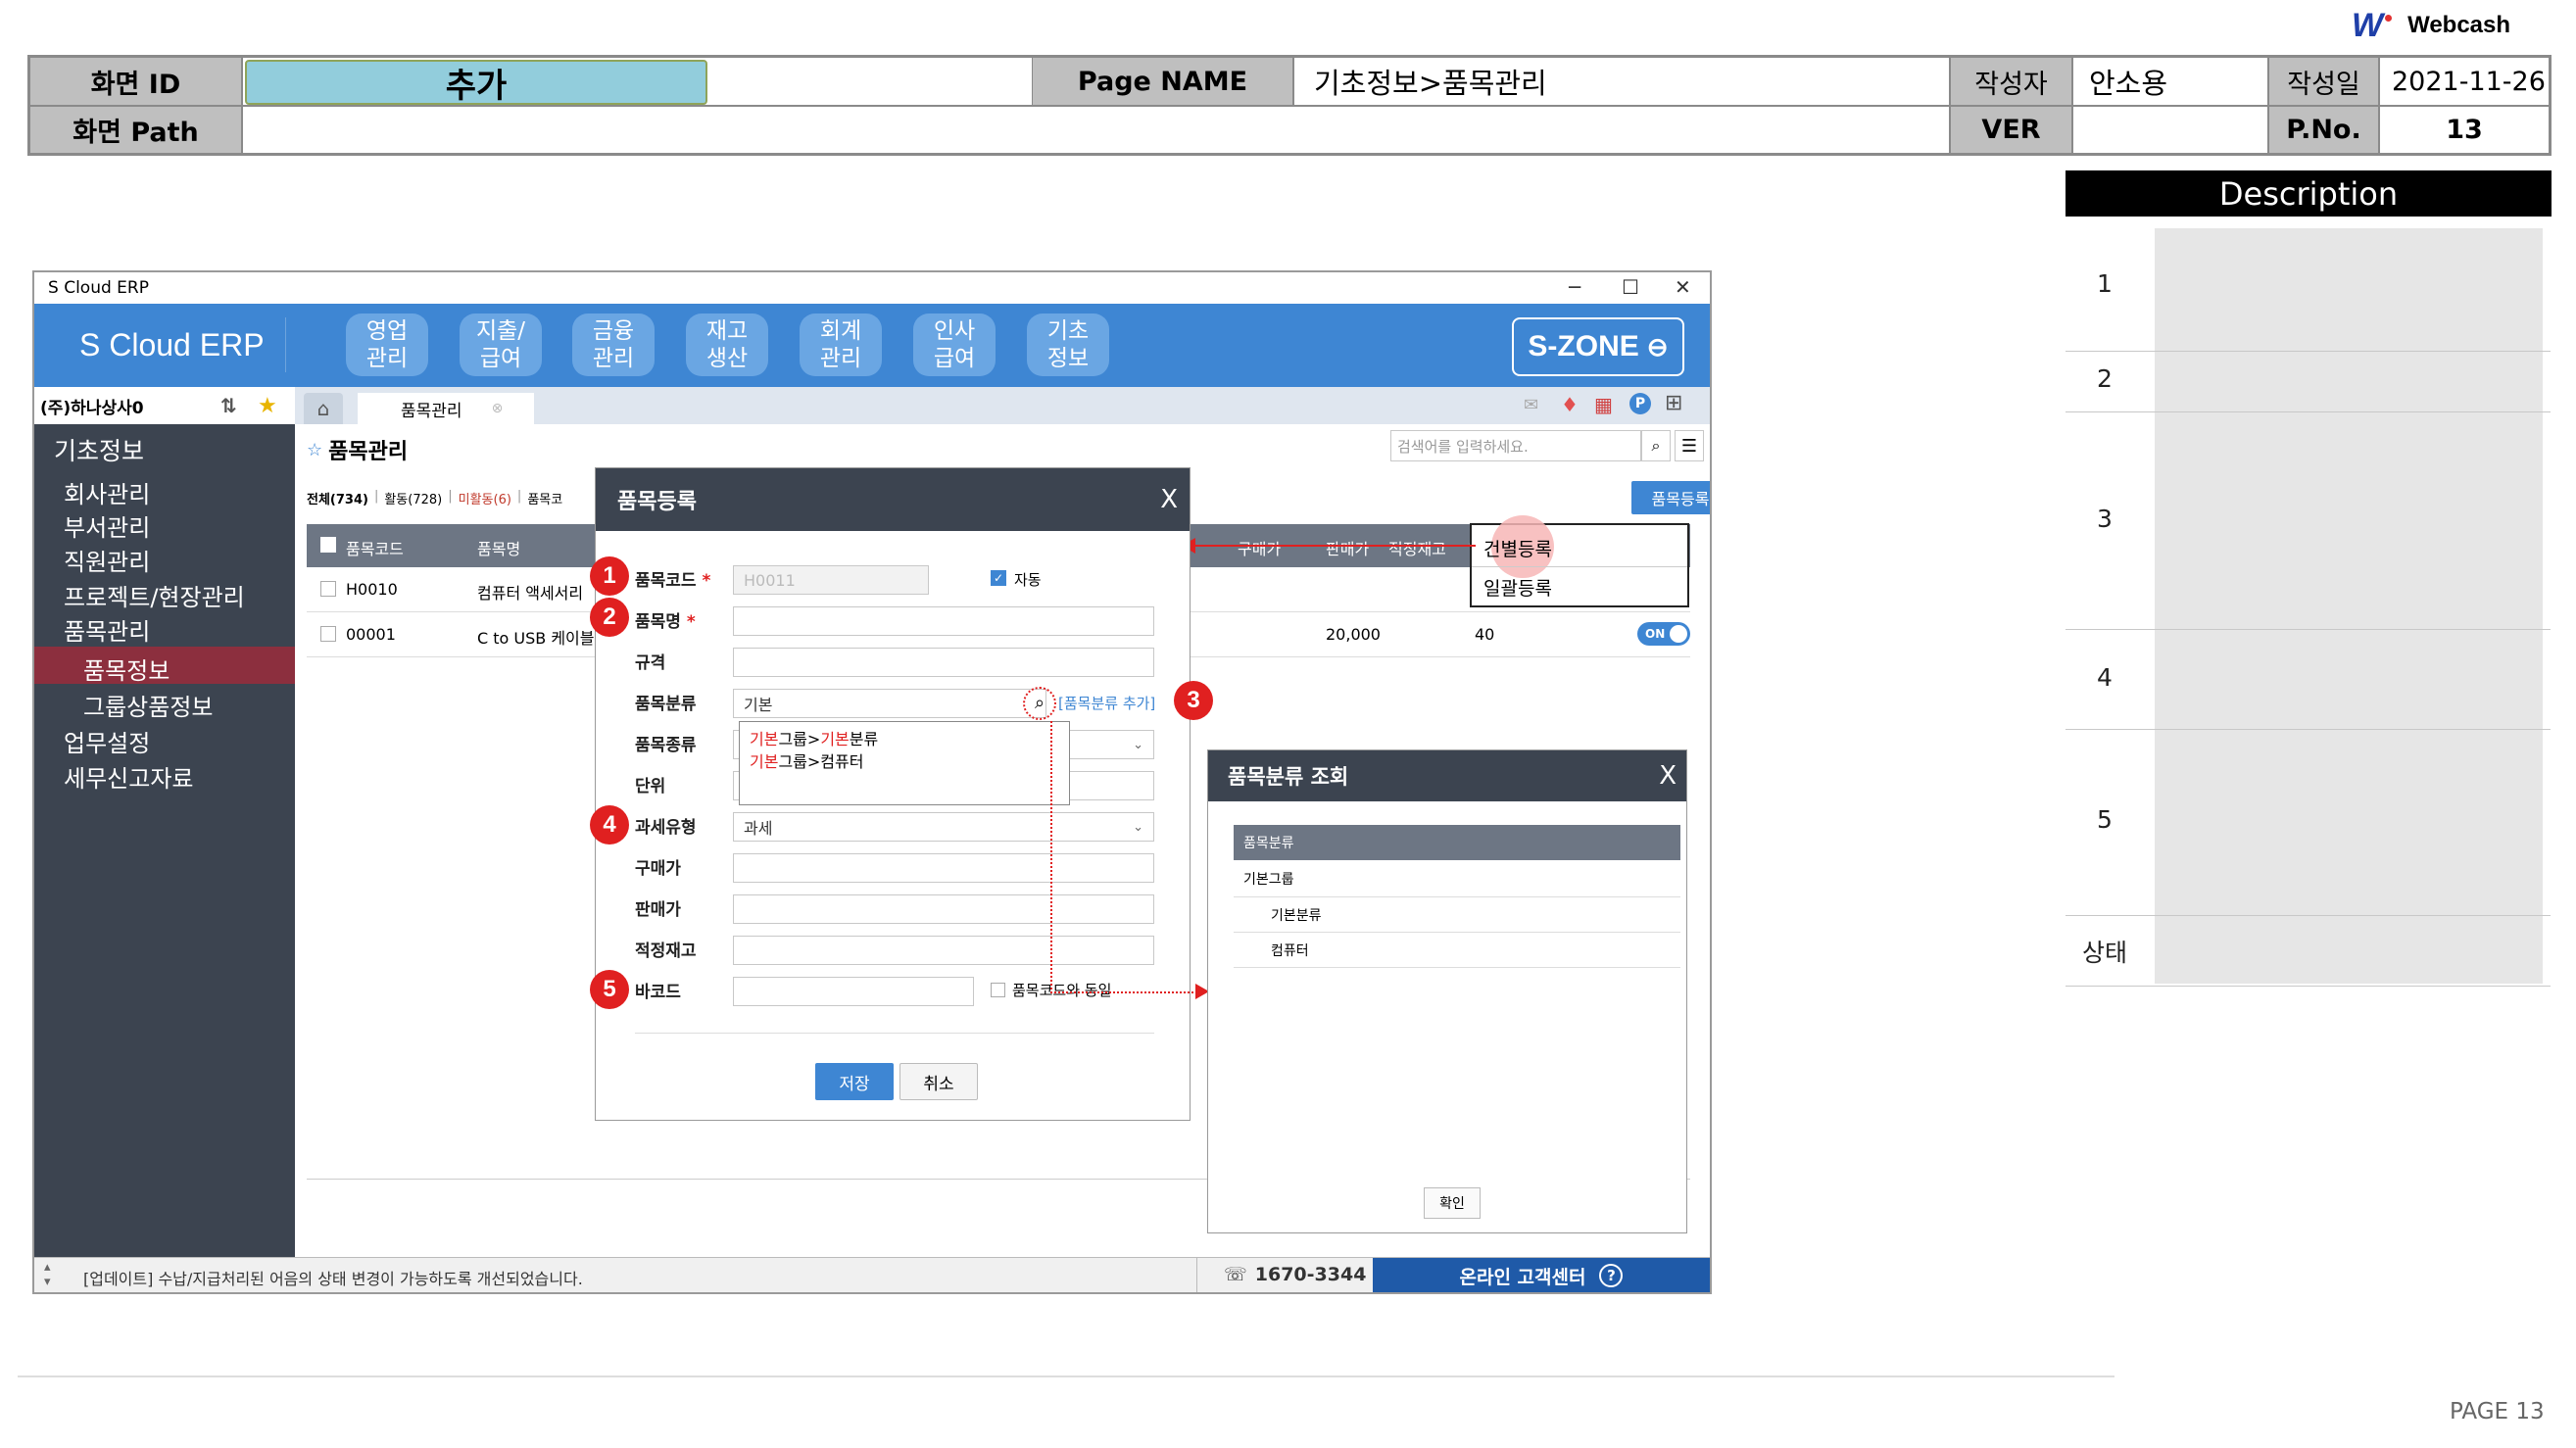 The height and width of the screenshot is (1448, 2576). I want to click on filter-all: 전체(734), so click(337, 498).